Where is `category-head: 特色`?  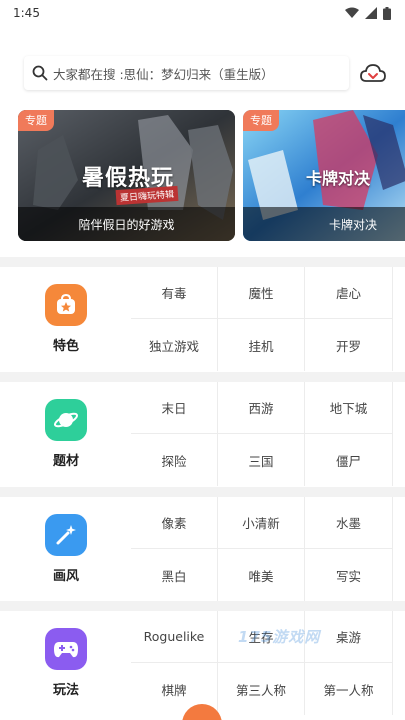 category-head: 特色 is located at coordinates (66, 319).